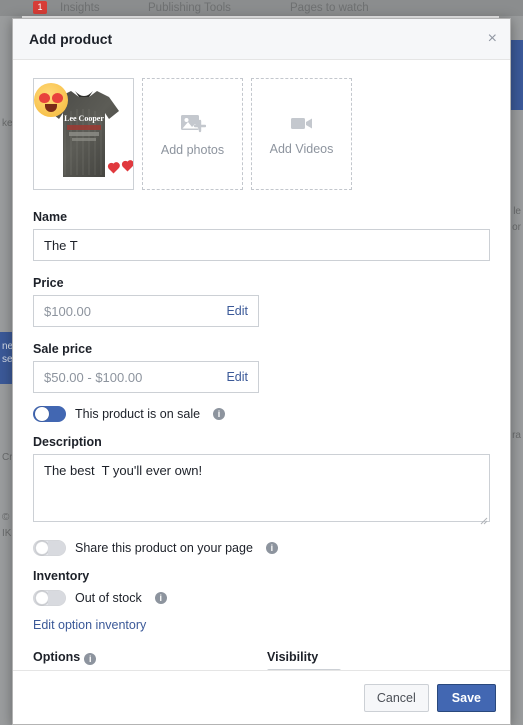  Describe the element at coordinates (51, 100) in the screenshot. I see `heart-eyes-emoji-sticker` at that location.